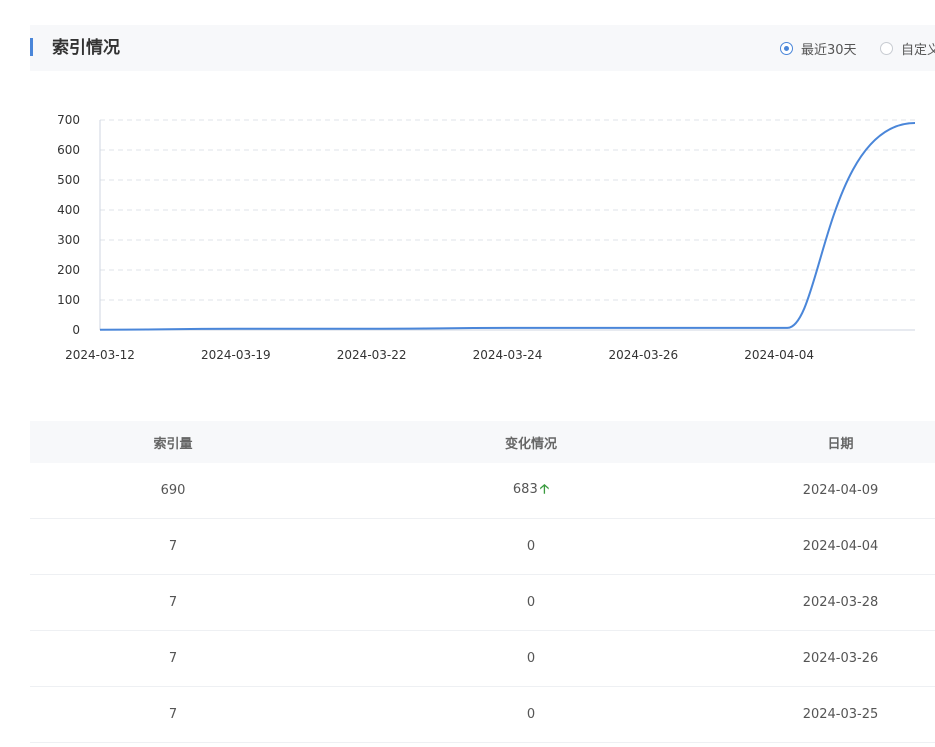 Image resolution: width=935 pixels, height=747 pixels. What do you see at coordinates (840, 546) in the screenshot?
I see `cell-date: 2024-04-04` at bounding box center [840, 546].